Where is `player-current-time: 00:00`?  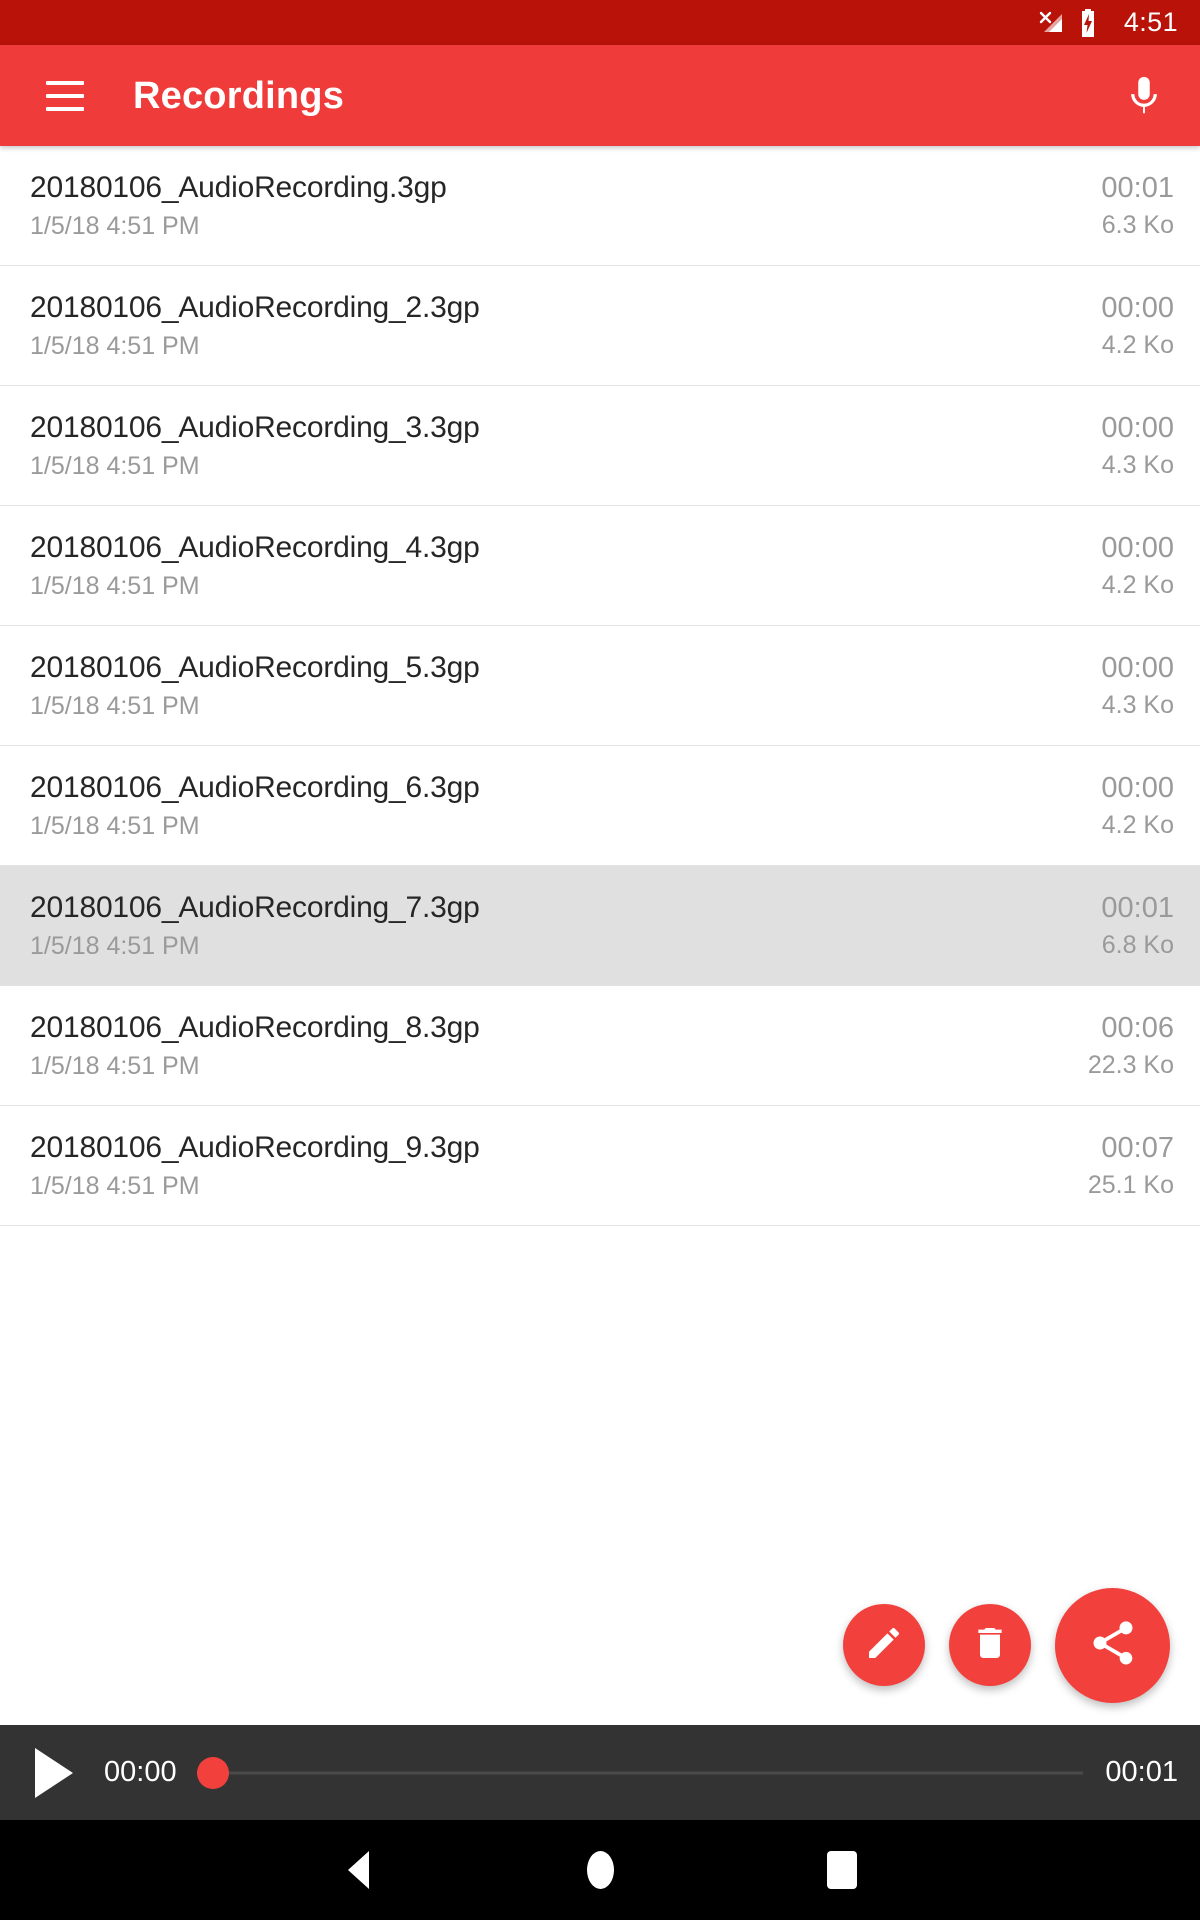 player-current-time: 00:00 is located at coordinates (140, 1772).